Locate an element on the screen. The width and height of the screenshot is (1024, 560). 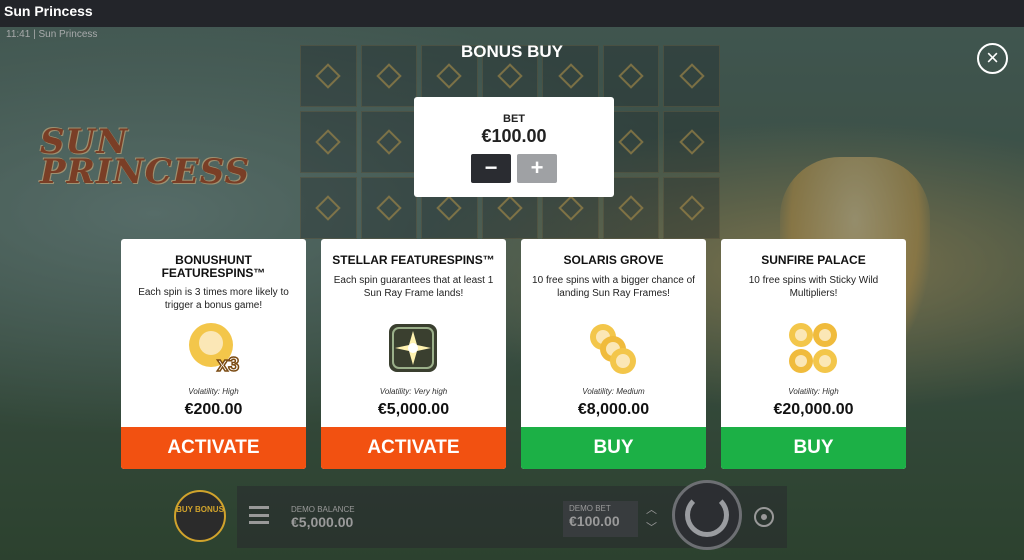
close-button: × is located at coordinates (992, 58).